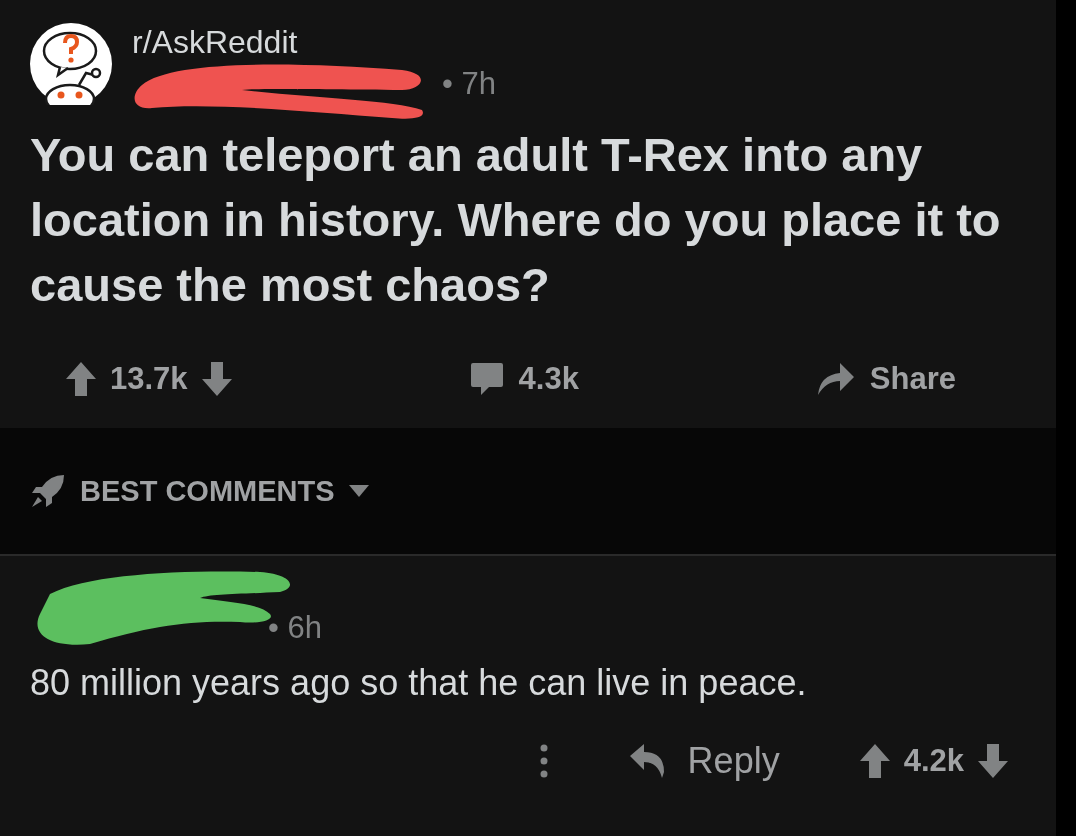 The height and width of the screenshot is (836, 1076). I want to click on share-arrow-icon, so click(835, 379).